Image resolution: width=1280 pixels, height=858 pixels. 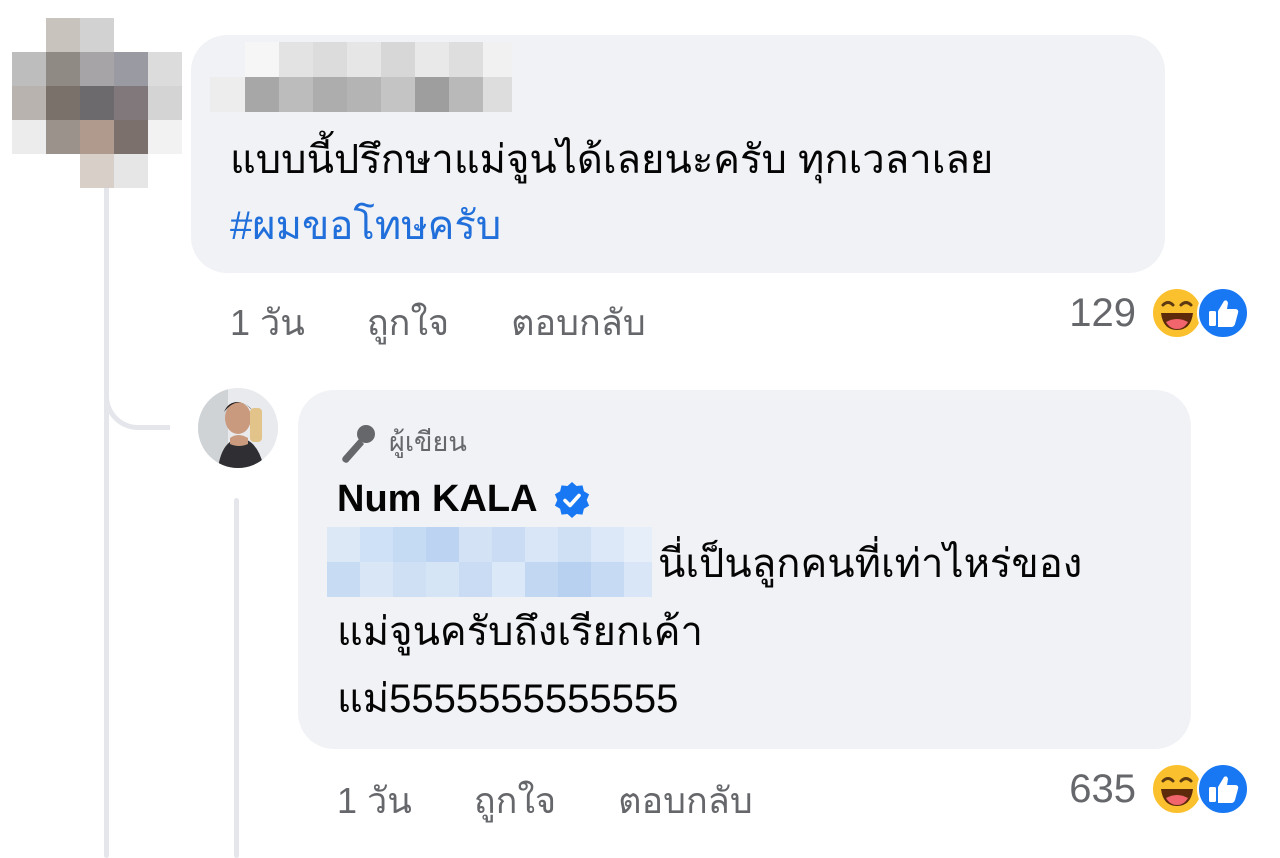 What do you see at coordinates (374, 800) in the screenshot?
I see `reply-time: 1 วัน` at bounding box center [374, 800].